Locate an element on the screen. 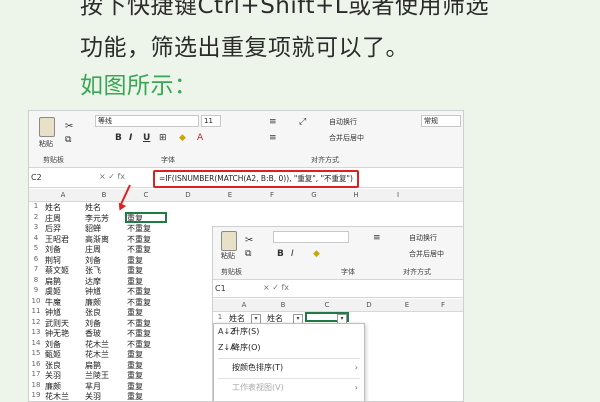  bold-button: B is located at coordinates (118, 138).